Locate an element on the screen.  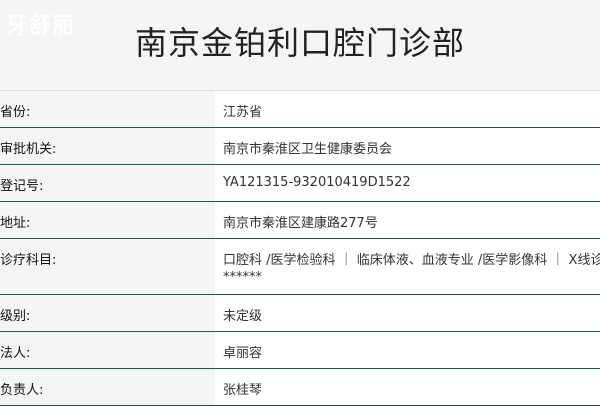
table-row: 审批机关: 南京市秦淮区卫生健康委员会 is located at coordinates (300, 146).